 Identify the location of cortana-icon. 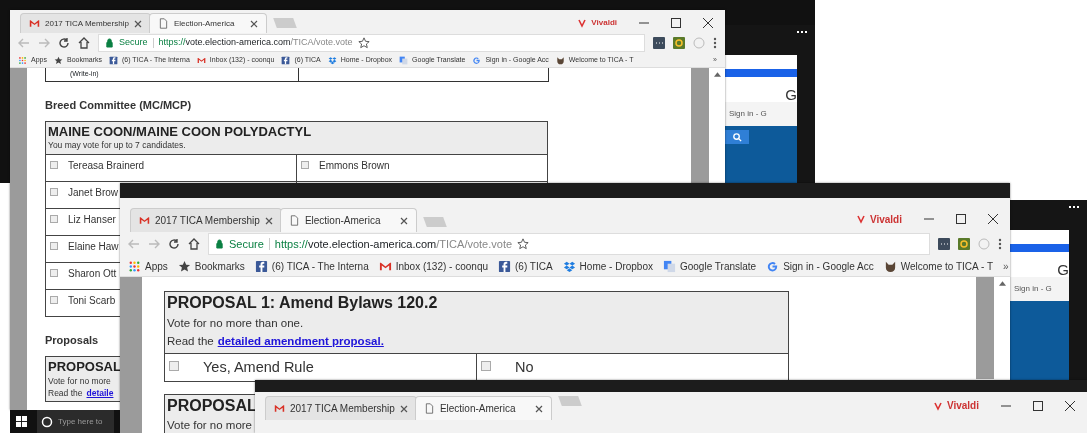
(47, 421).